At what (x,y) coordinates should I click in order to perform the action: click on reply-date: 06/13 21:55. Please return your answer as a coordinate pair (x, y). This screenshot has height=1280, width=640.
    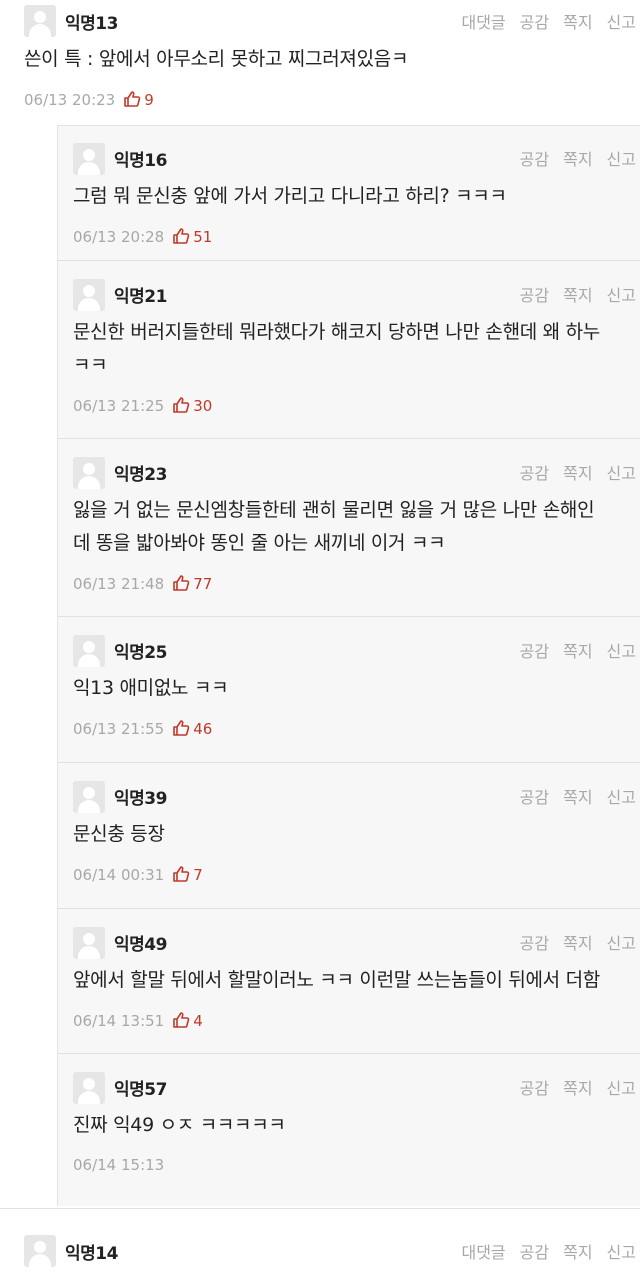
    Looking at the image, I should click on (119, 729).